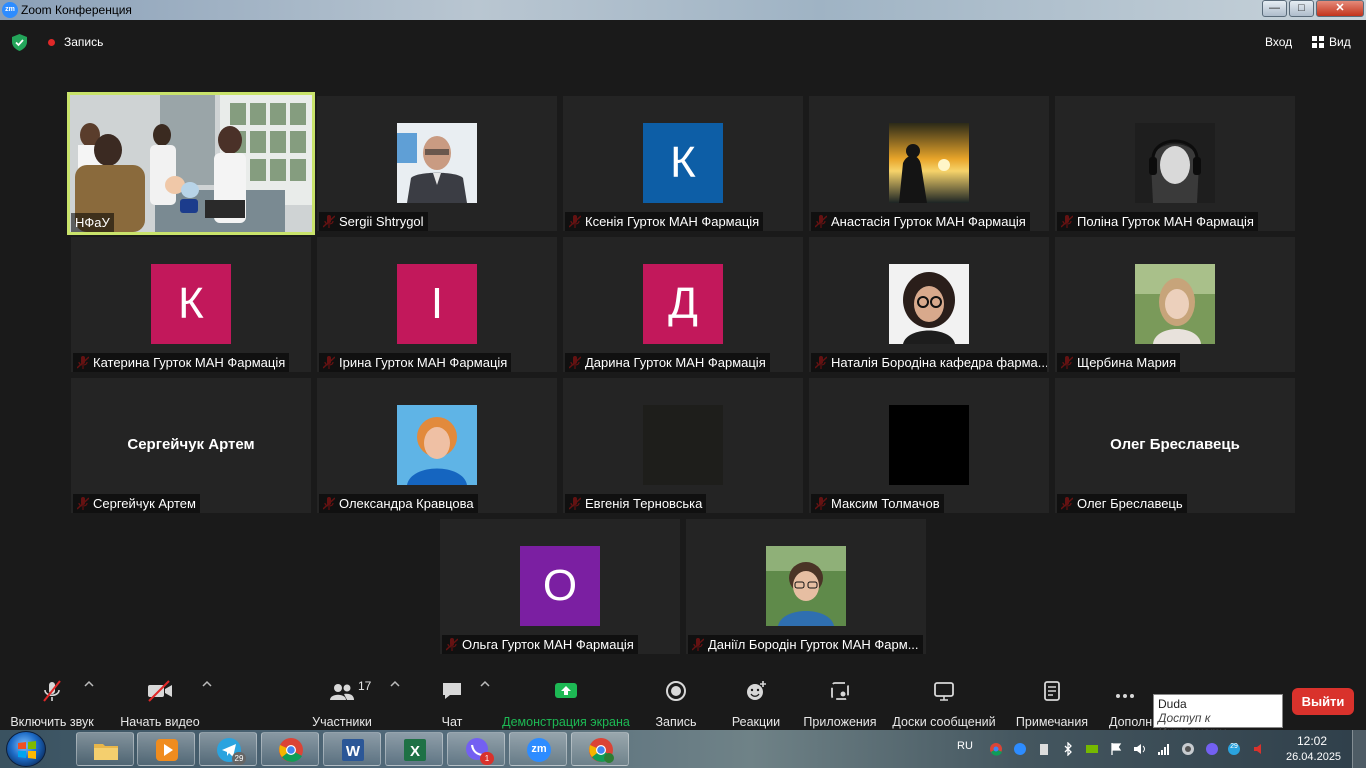 The image size is (1366, 768). I want to click on participant-avatar: Д, so click(683, 304).